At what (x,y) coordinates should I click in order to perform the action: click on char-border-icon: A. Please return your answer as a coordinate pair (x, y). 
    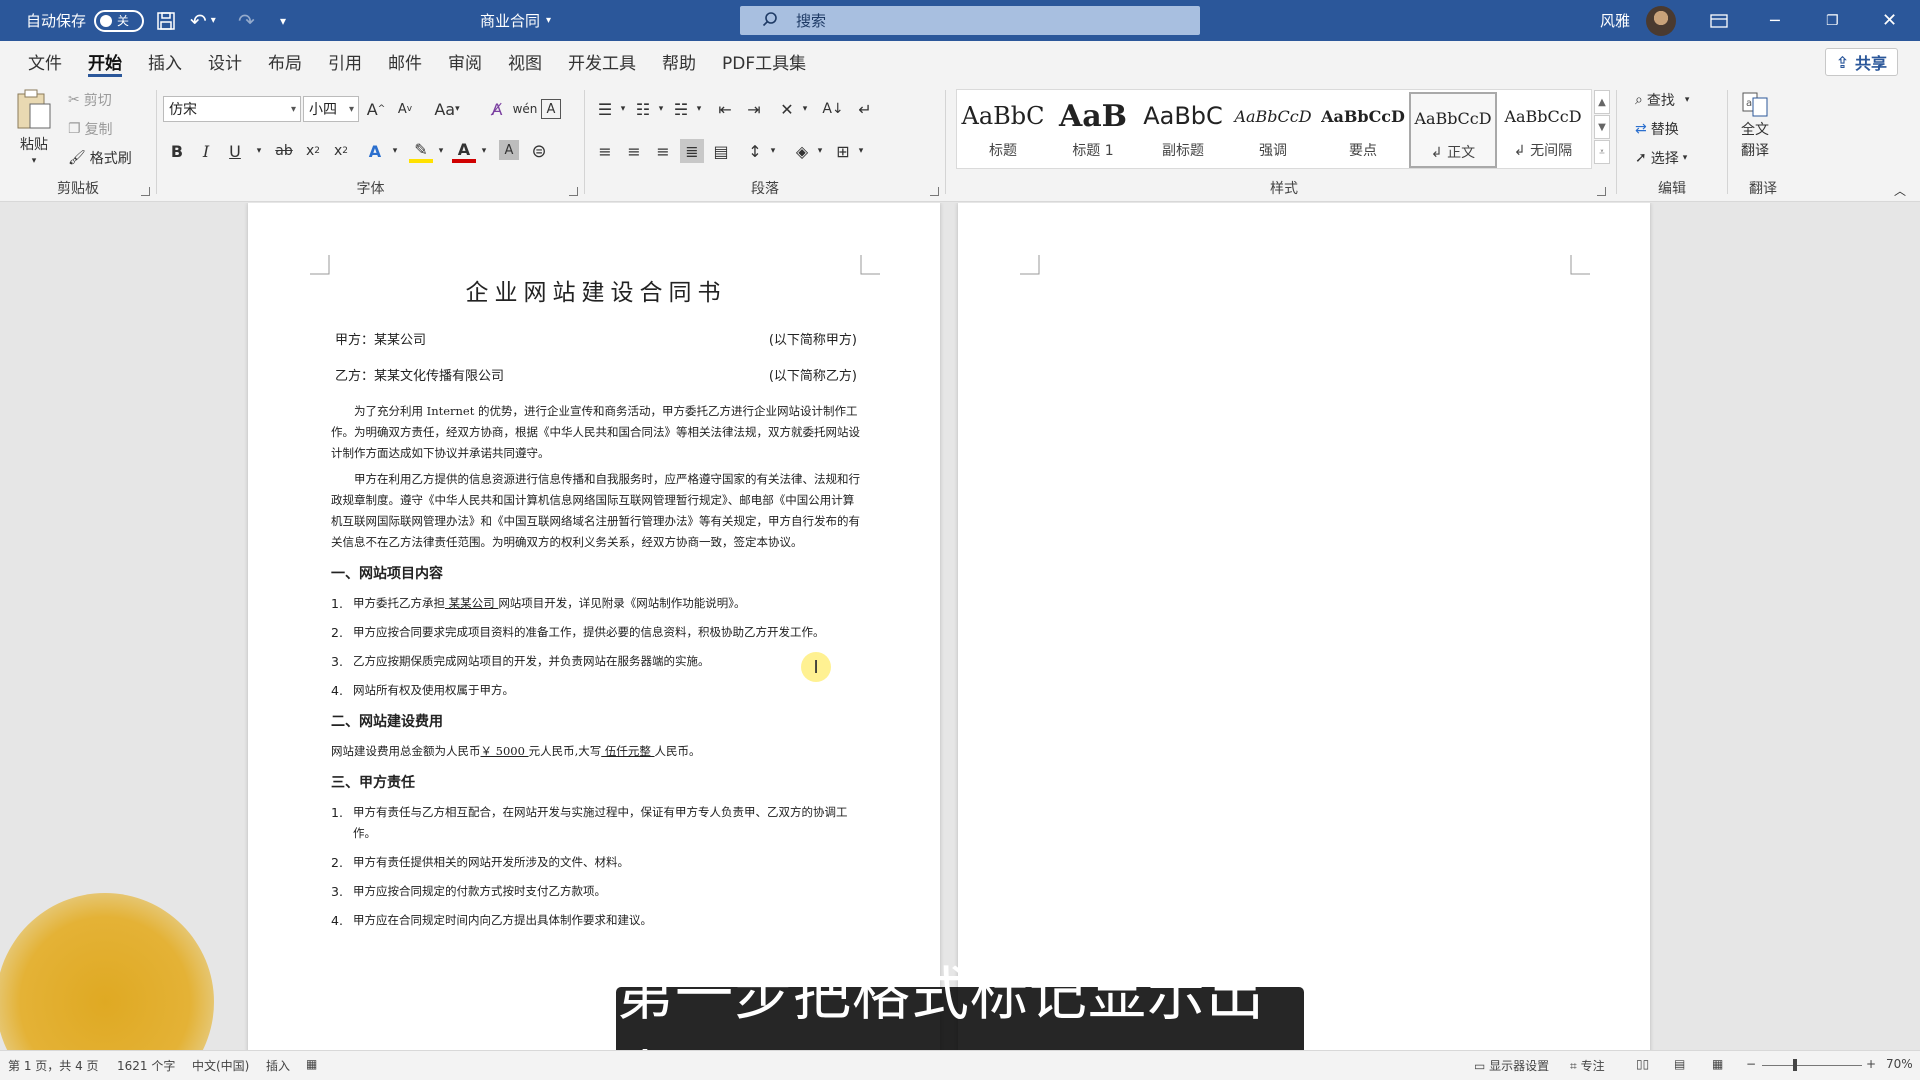
    Looking at the image, I should click on (551, 109).